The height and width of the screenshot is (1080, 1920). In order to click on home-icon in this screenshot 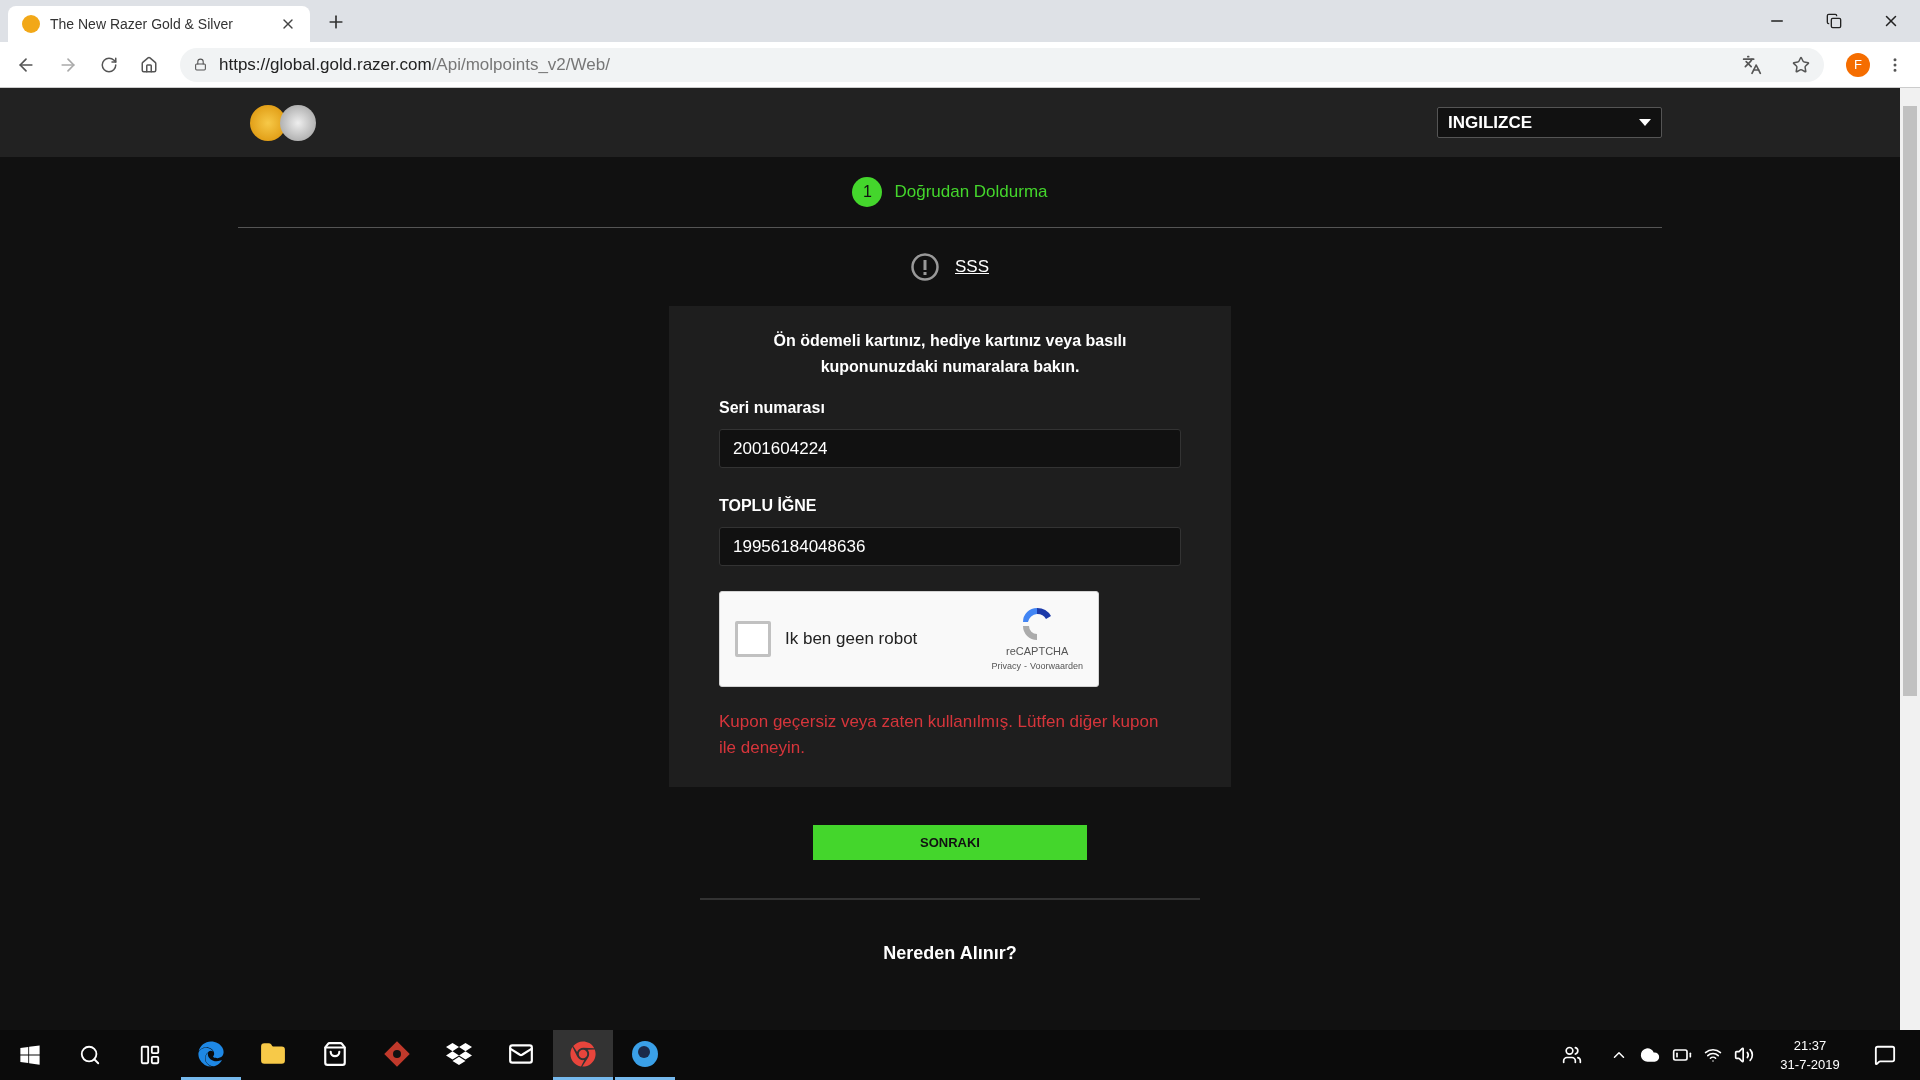, I will do `click(149, 64)`.